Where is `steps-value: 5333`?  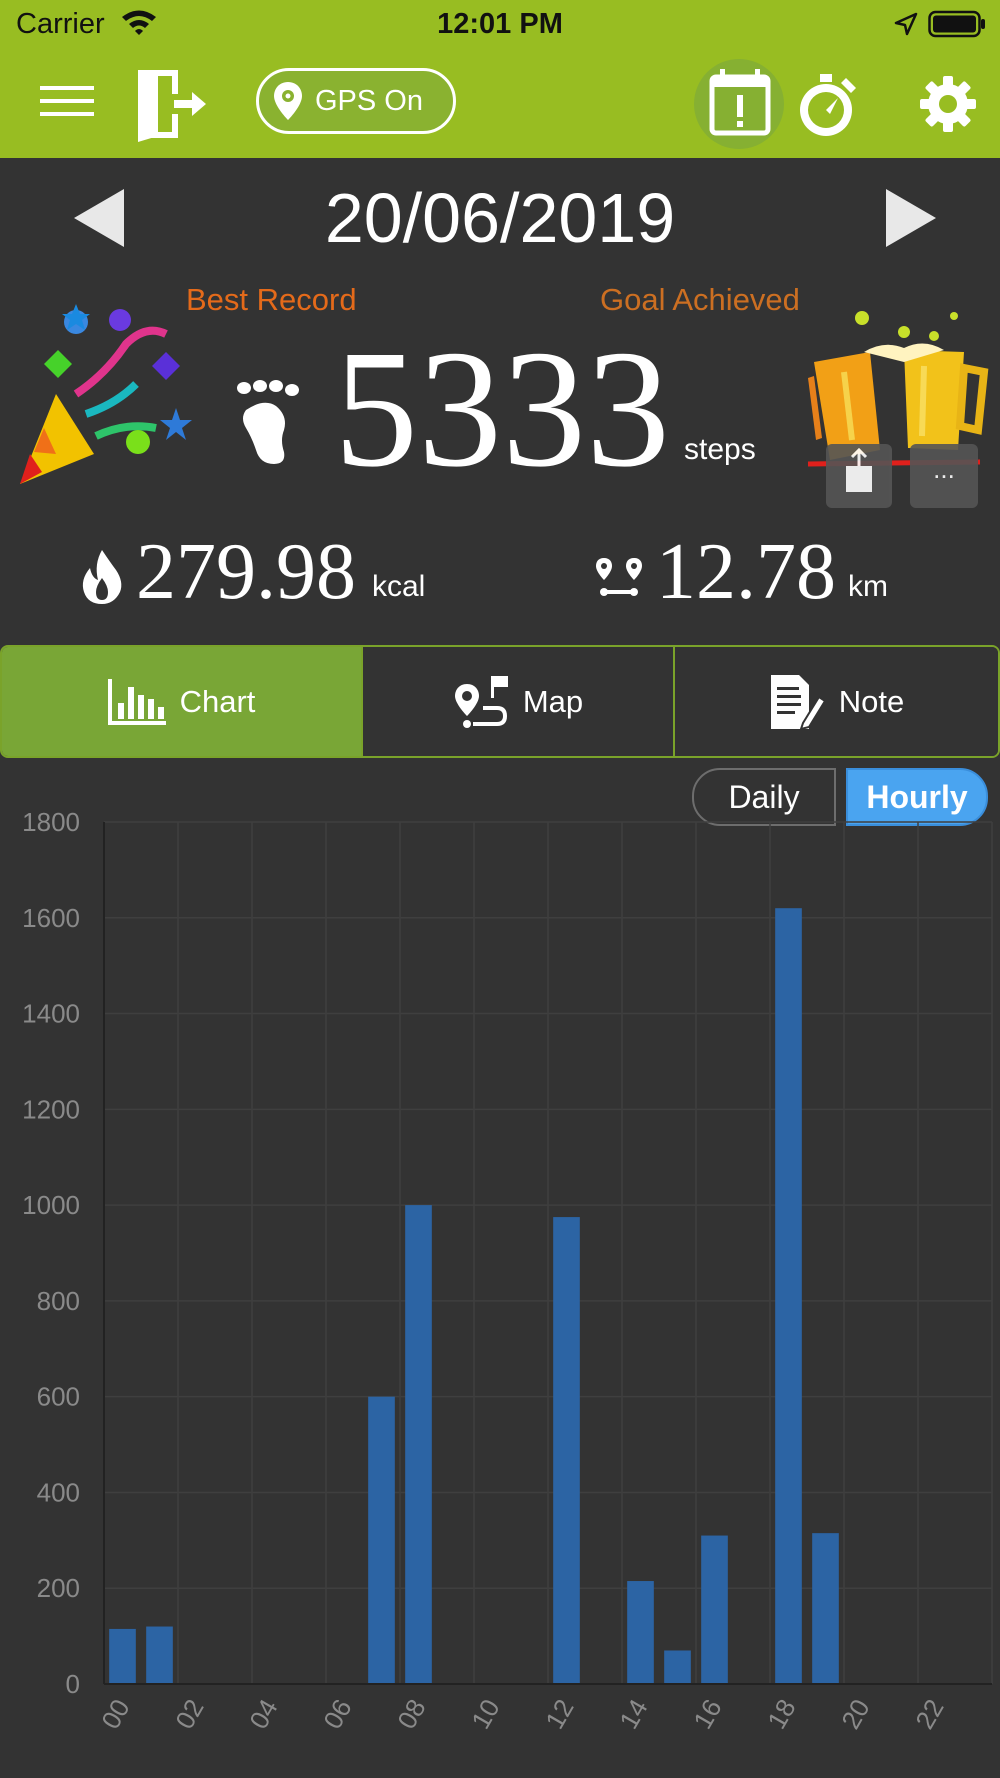 steps-value: 5333 is located at coordinates (502, 409).